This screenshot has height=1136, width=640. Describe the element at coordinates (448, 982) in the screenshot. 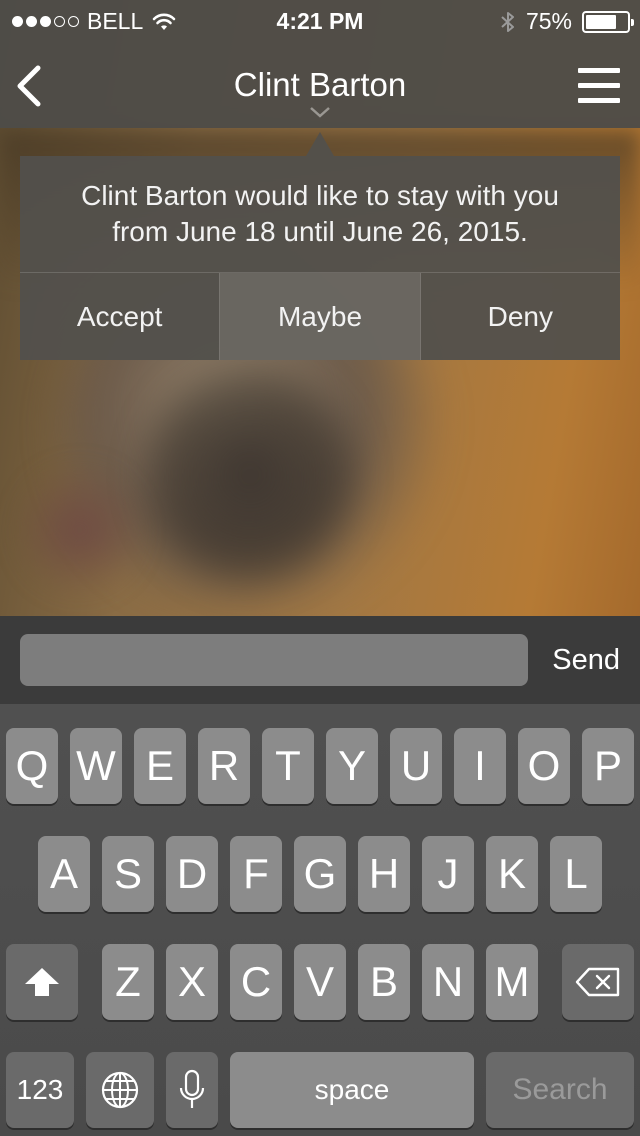

I see `key-n: N` at that location.